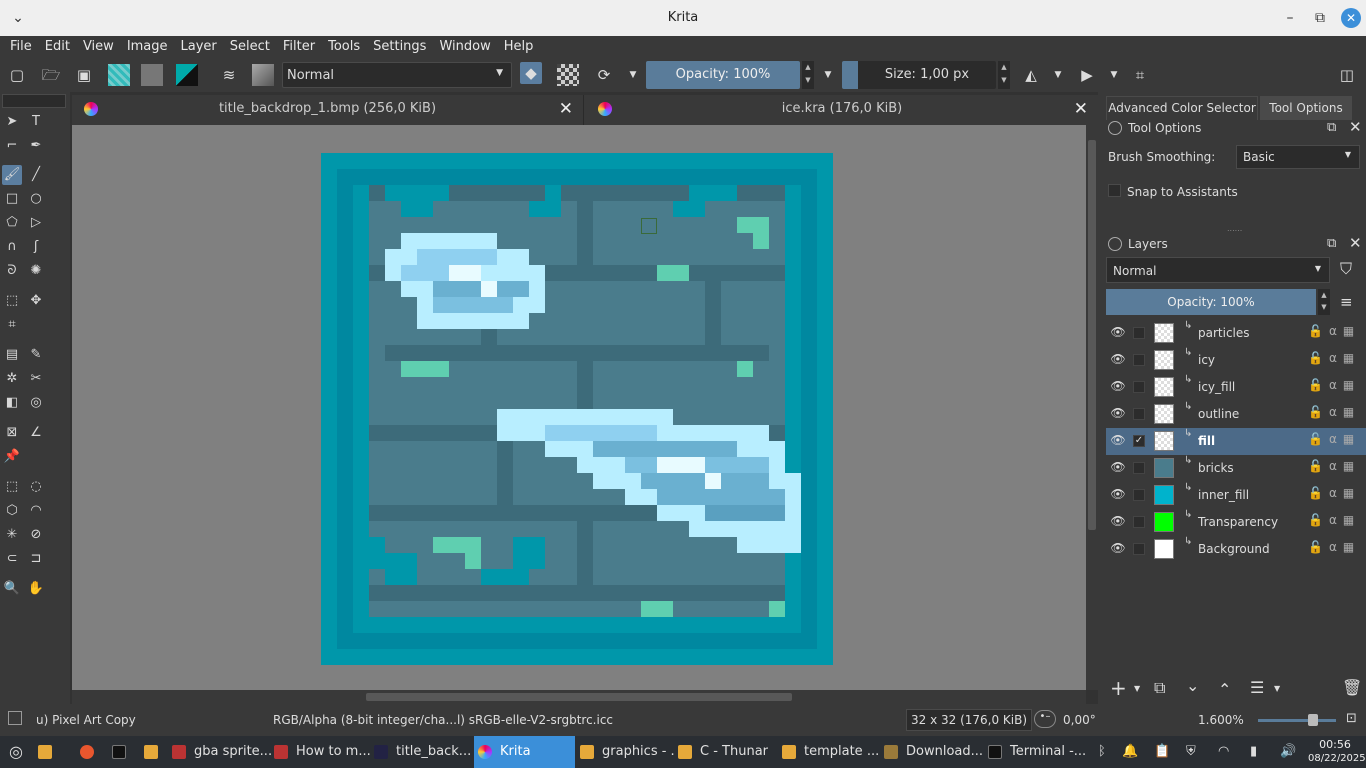 The image size is (1366, 768). I want to click on similar-select-icon: ⊘, so click(36, 535).